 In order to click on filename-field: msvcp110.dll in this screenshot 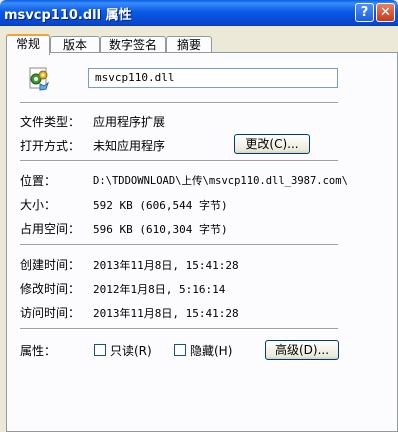, I will do `click(213, 78)`.